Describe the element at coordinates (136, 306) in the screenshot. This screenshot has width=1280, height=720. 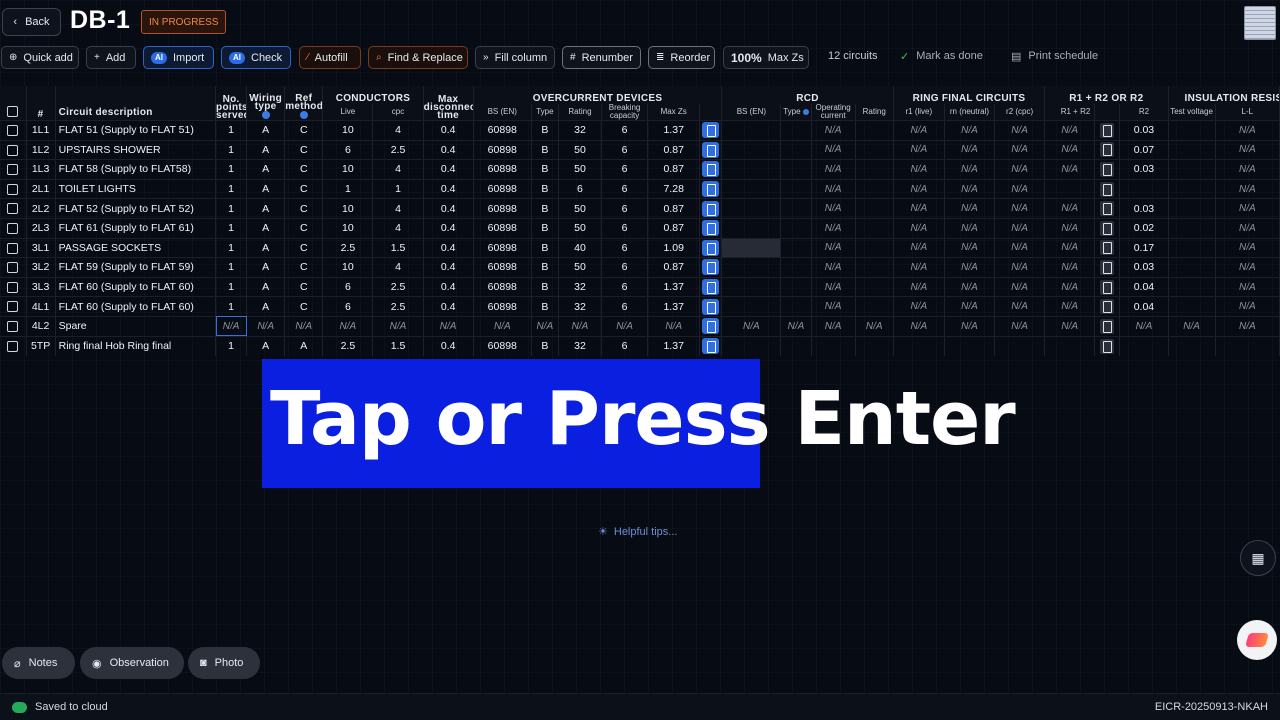
I see `circuit-description: FLAT 60 (Supply to FLAT 60)` at that location.